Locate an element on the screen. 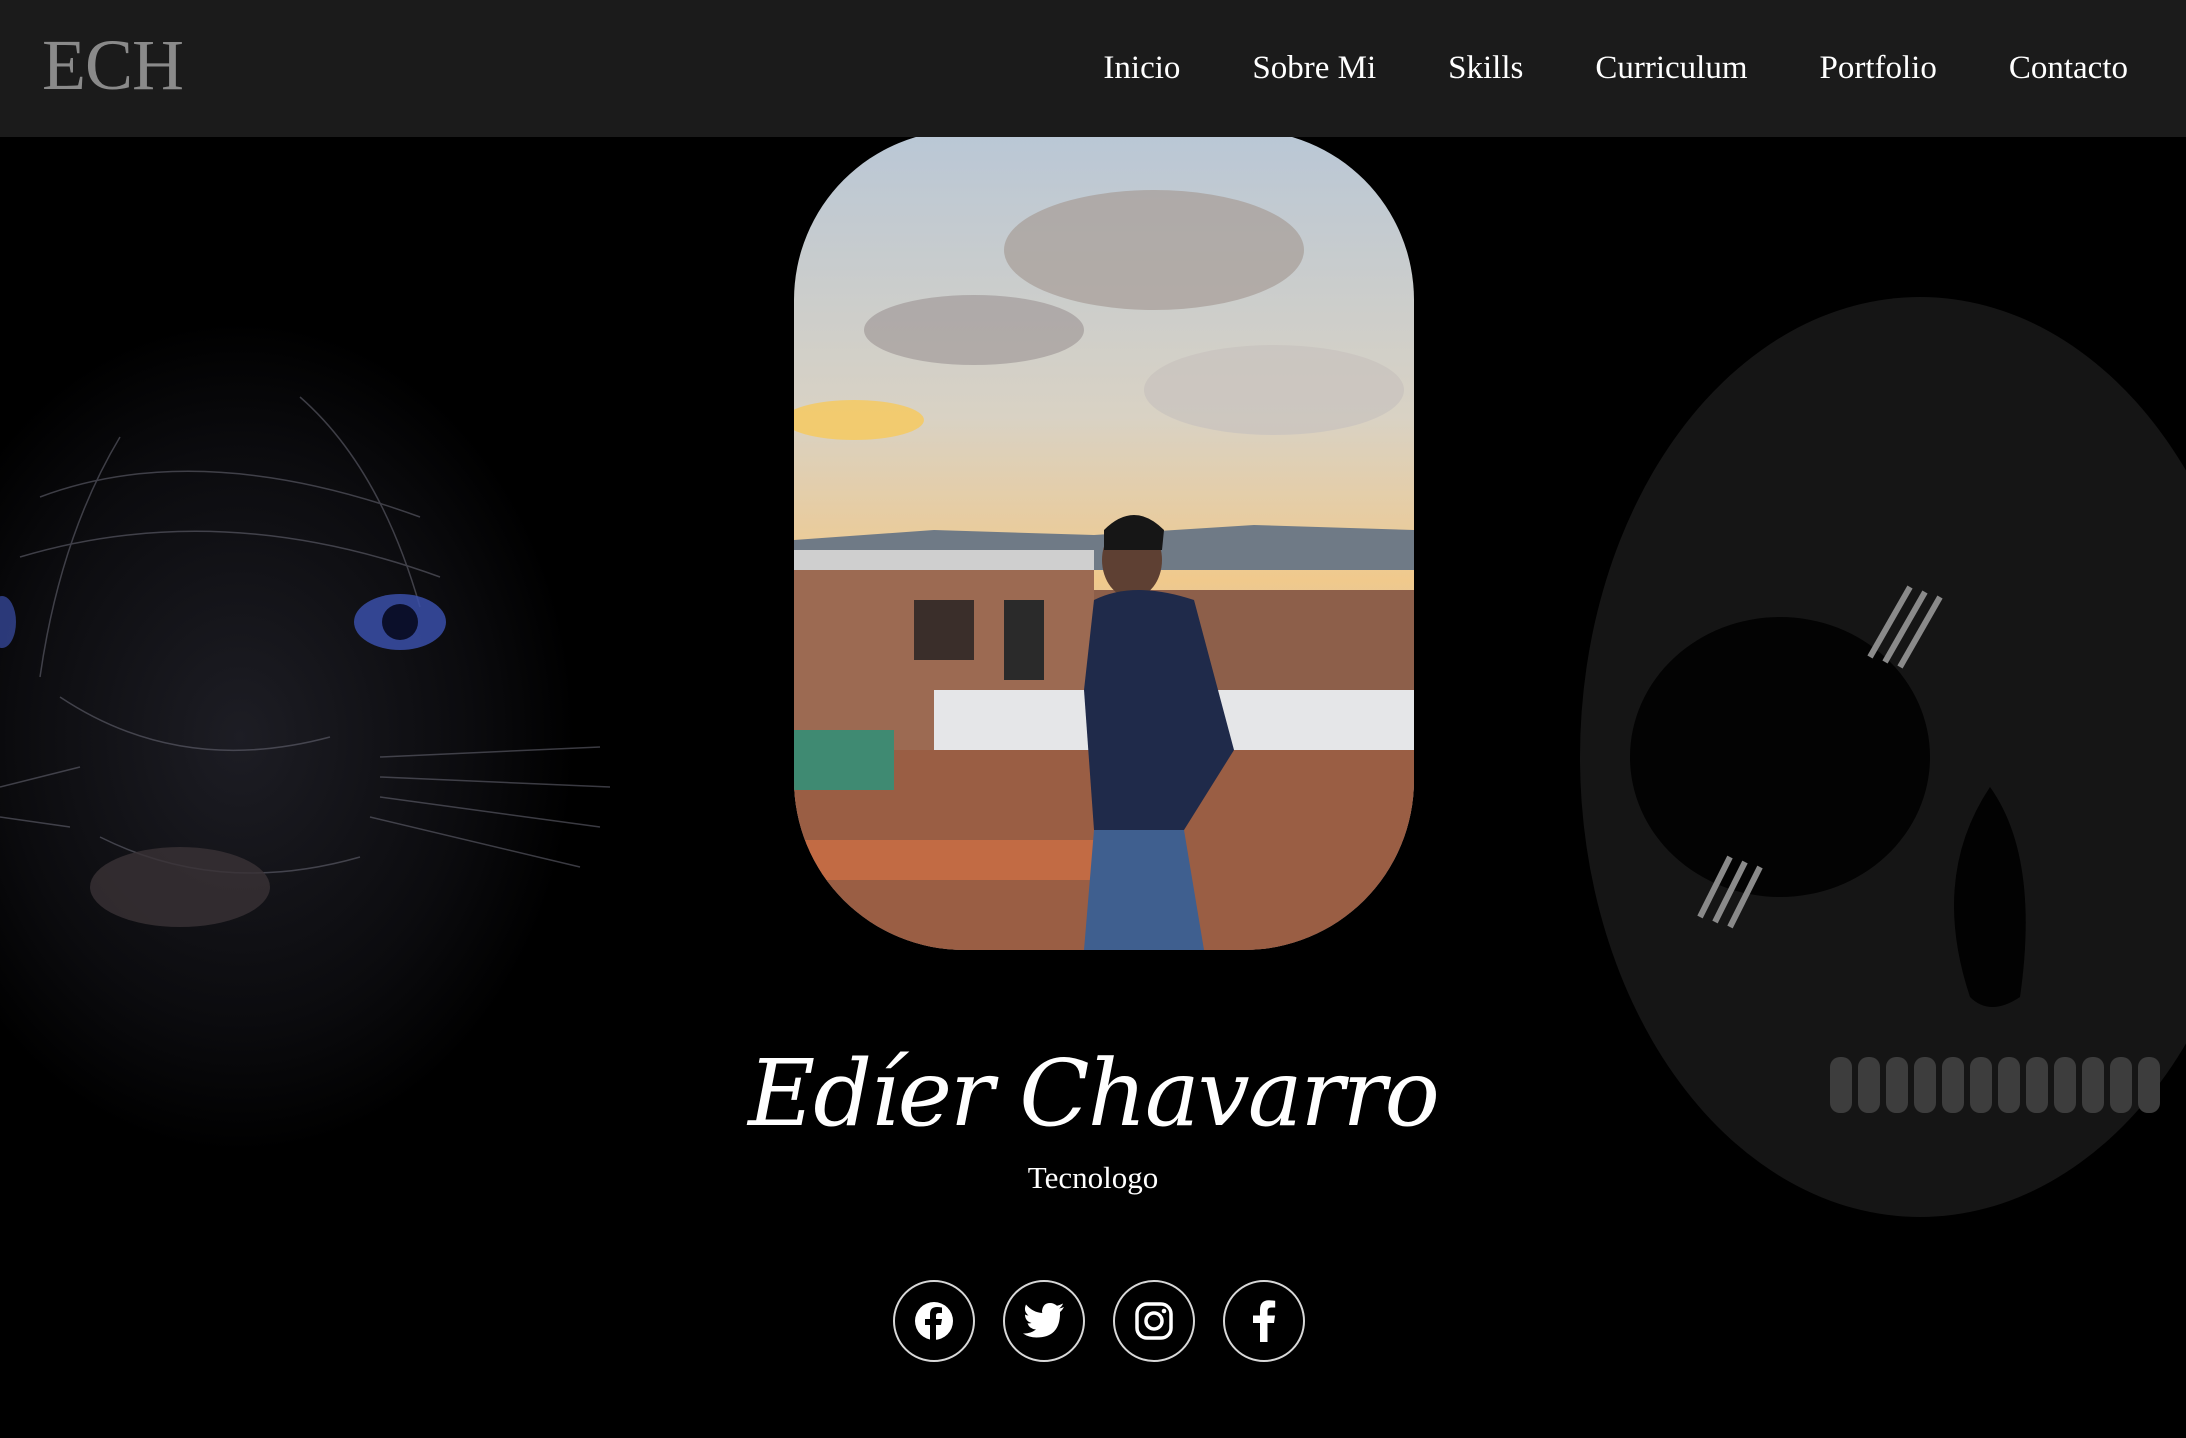 Image resolution: width=2186 pixels, height=1438 pixels. nav-item-sobre-mi: Sobre Mi is located at coordinates (1314, 68).